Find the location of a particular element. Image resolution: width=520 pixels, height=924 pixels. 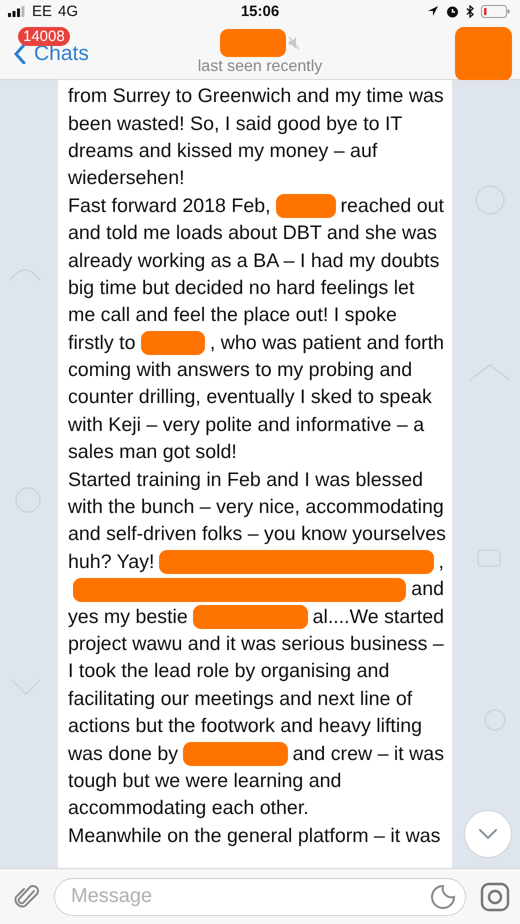

unread-badge: 14008 is located at coordinates (44, 36).